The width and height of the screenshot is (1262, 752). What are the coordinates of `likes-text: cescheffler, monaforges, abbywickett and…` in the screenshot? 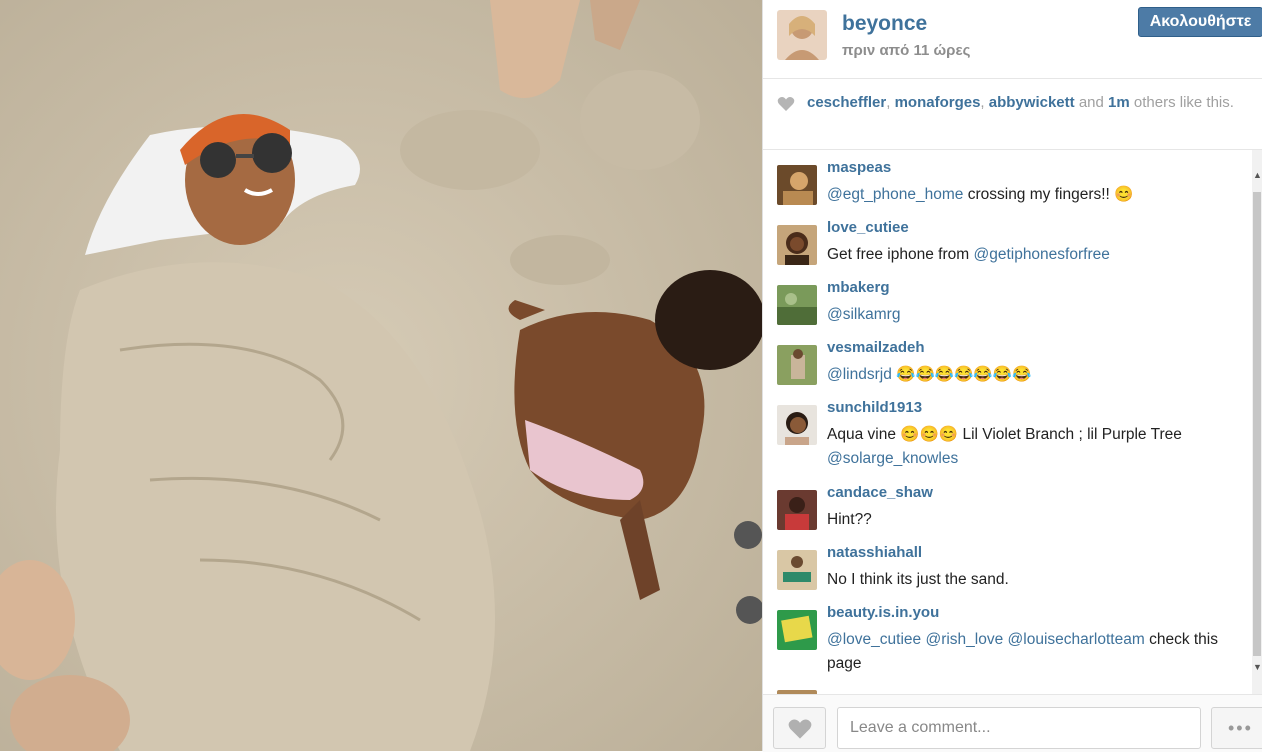 It's located at (1027, 103).